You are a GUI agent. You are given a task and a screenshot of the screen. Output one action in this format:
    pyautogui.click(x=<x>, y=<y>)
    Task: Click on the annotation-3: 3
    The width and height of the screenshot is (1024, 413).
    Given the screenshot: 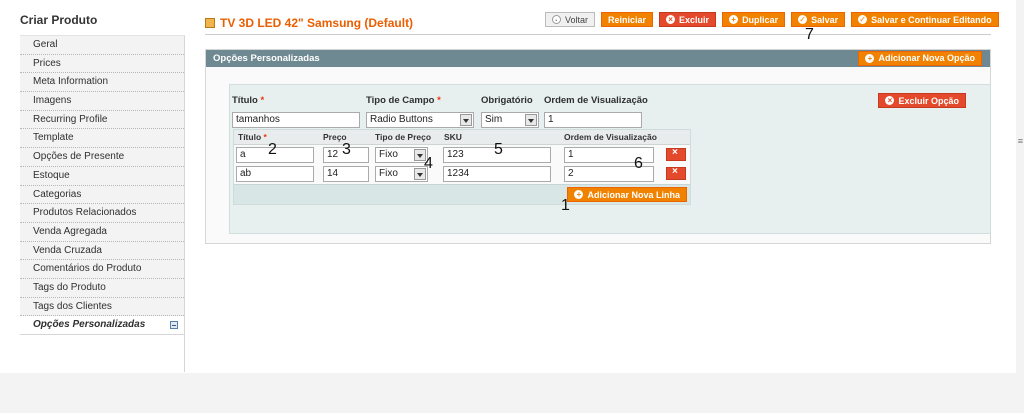 What is the action you would take?
    pyautogui.click(x=346, y=149)
    